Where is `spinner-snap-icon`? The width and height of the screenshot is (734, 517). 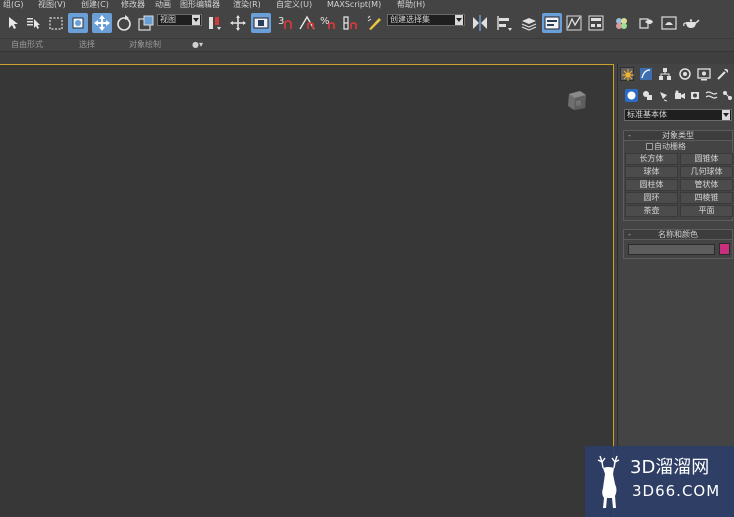
spinner-snap-icon is located at coordinates (351, 23).